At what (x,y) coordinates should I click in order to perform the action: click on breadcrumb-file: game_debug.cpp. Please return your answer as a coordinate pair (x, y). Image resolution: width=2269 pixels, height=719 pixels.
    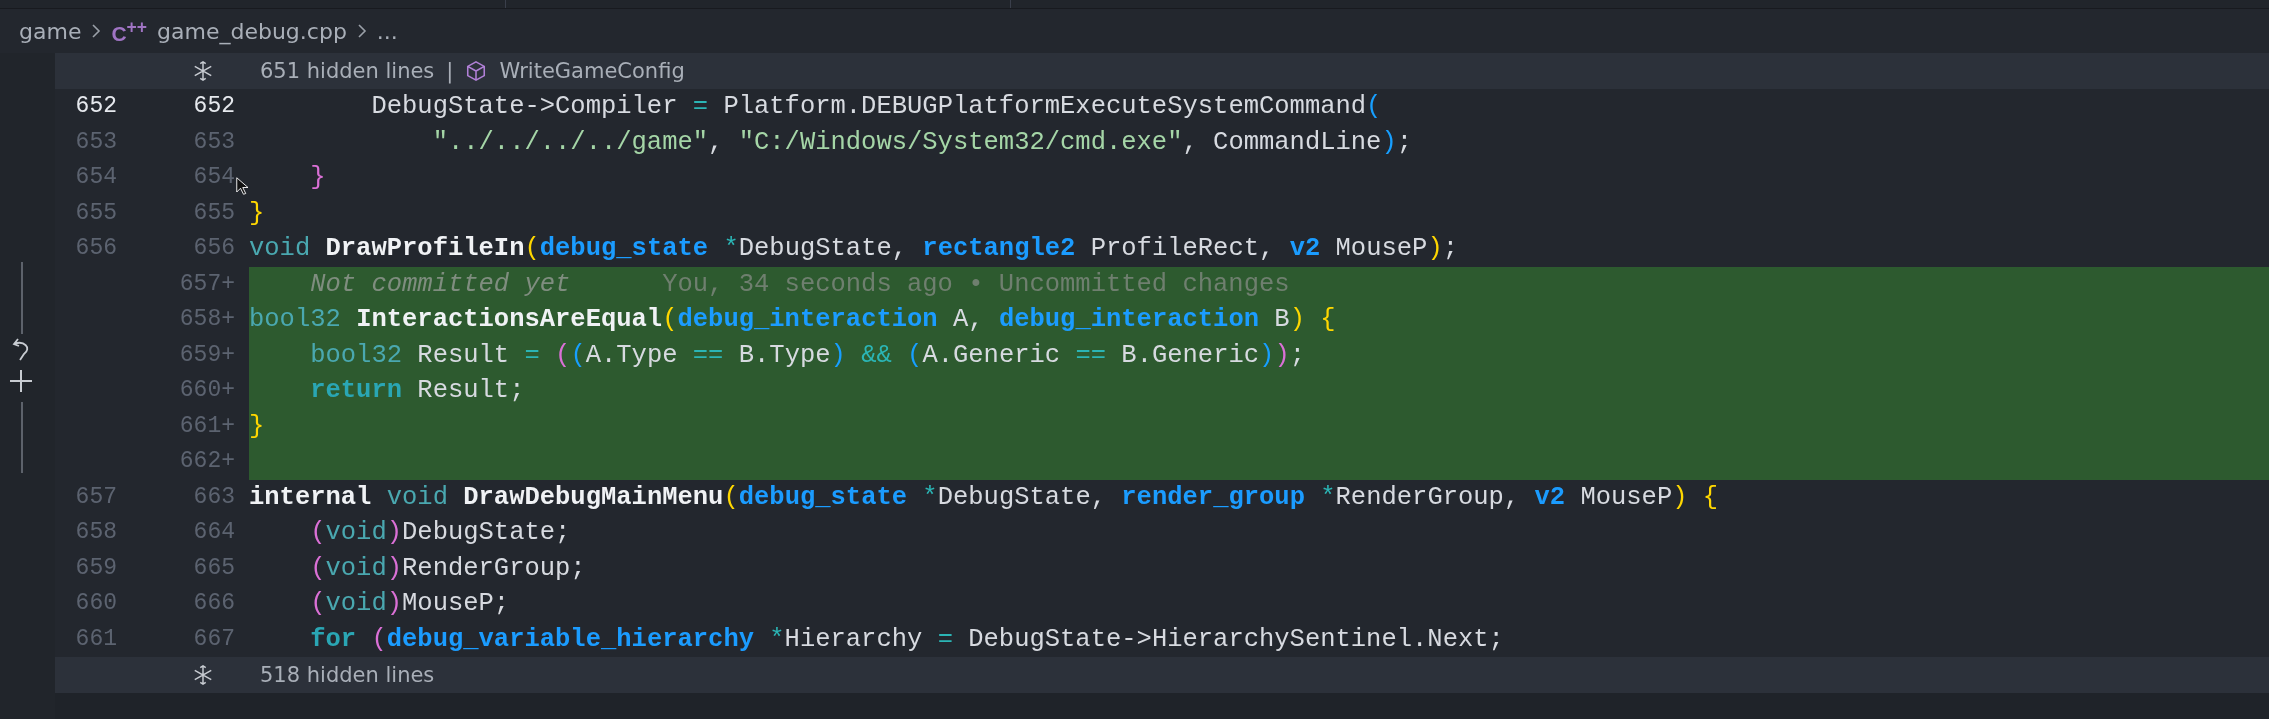
    Looking at the image, I should click on (252, 31).